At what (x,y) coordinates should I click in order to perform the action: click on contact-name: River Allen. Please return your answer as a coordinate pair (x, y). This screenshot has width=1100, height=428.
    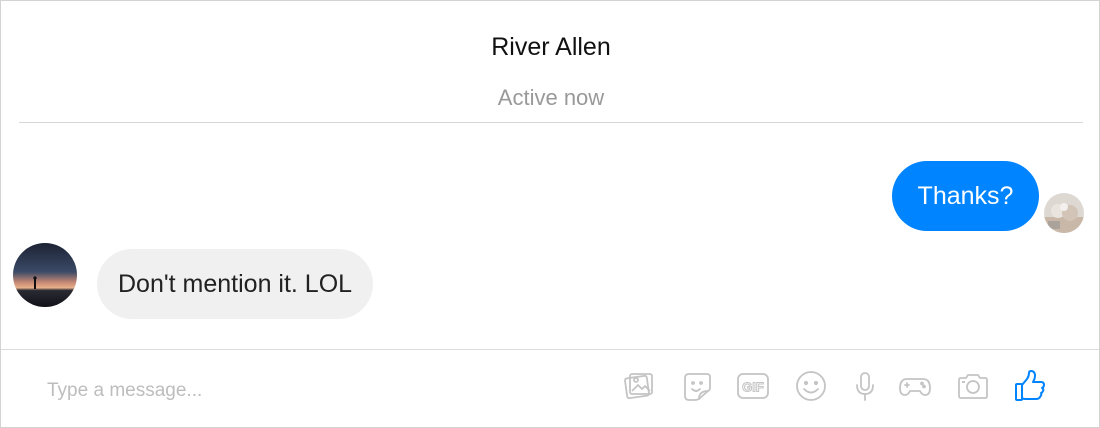
    Looking at the image, I should click on (551, 47).